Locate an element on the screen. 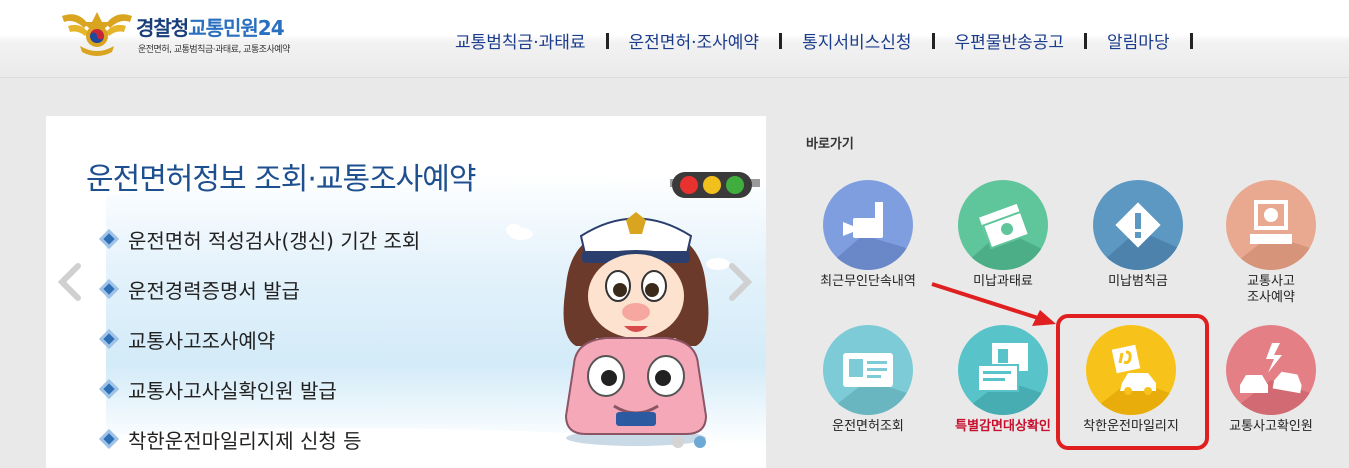 The width and height of the screenshot is (1349, 468). list-item: 착한운전마일리지제 신청 등 is located at coordinates (259, 439).